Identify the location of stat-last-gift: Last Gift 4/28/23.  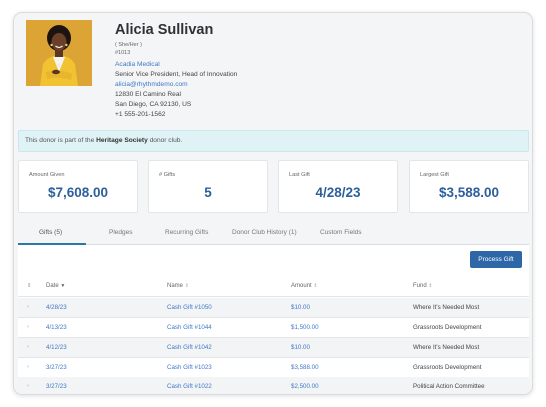
(338, 186).